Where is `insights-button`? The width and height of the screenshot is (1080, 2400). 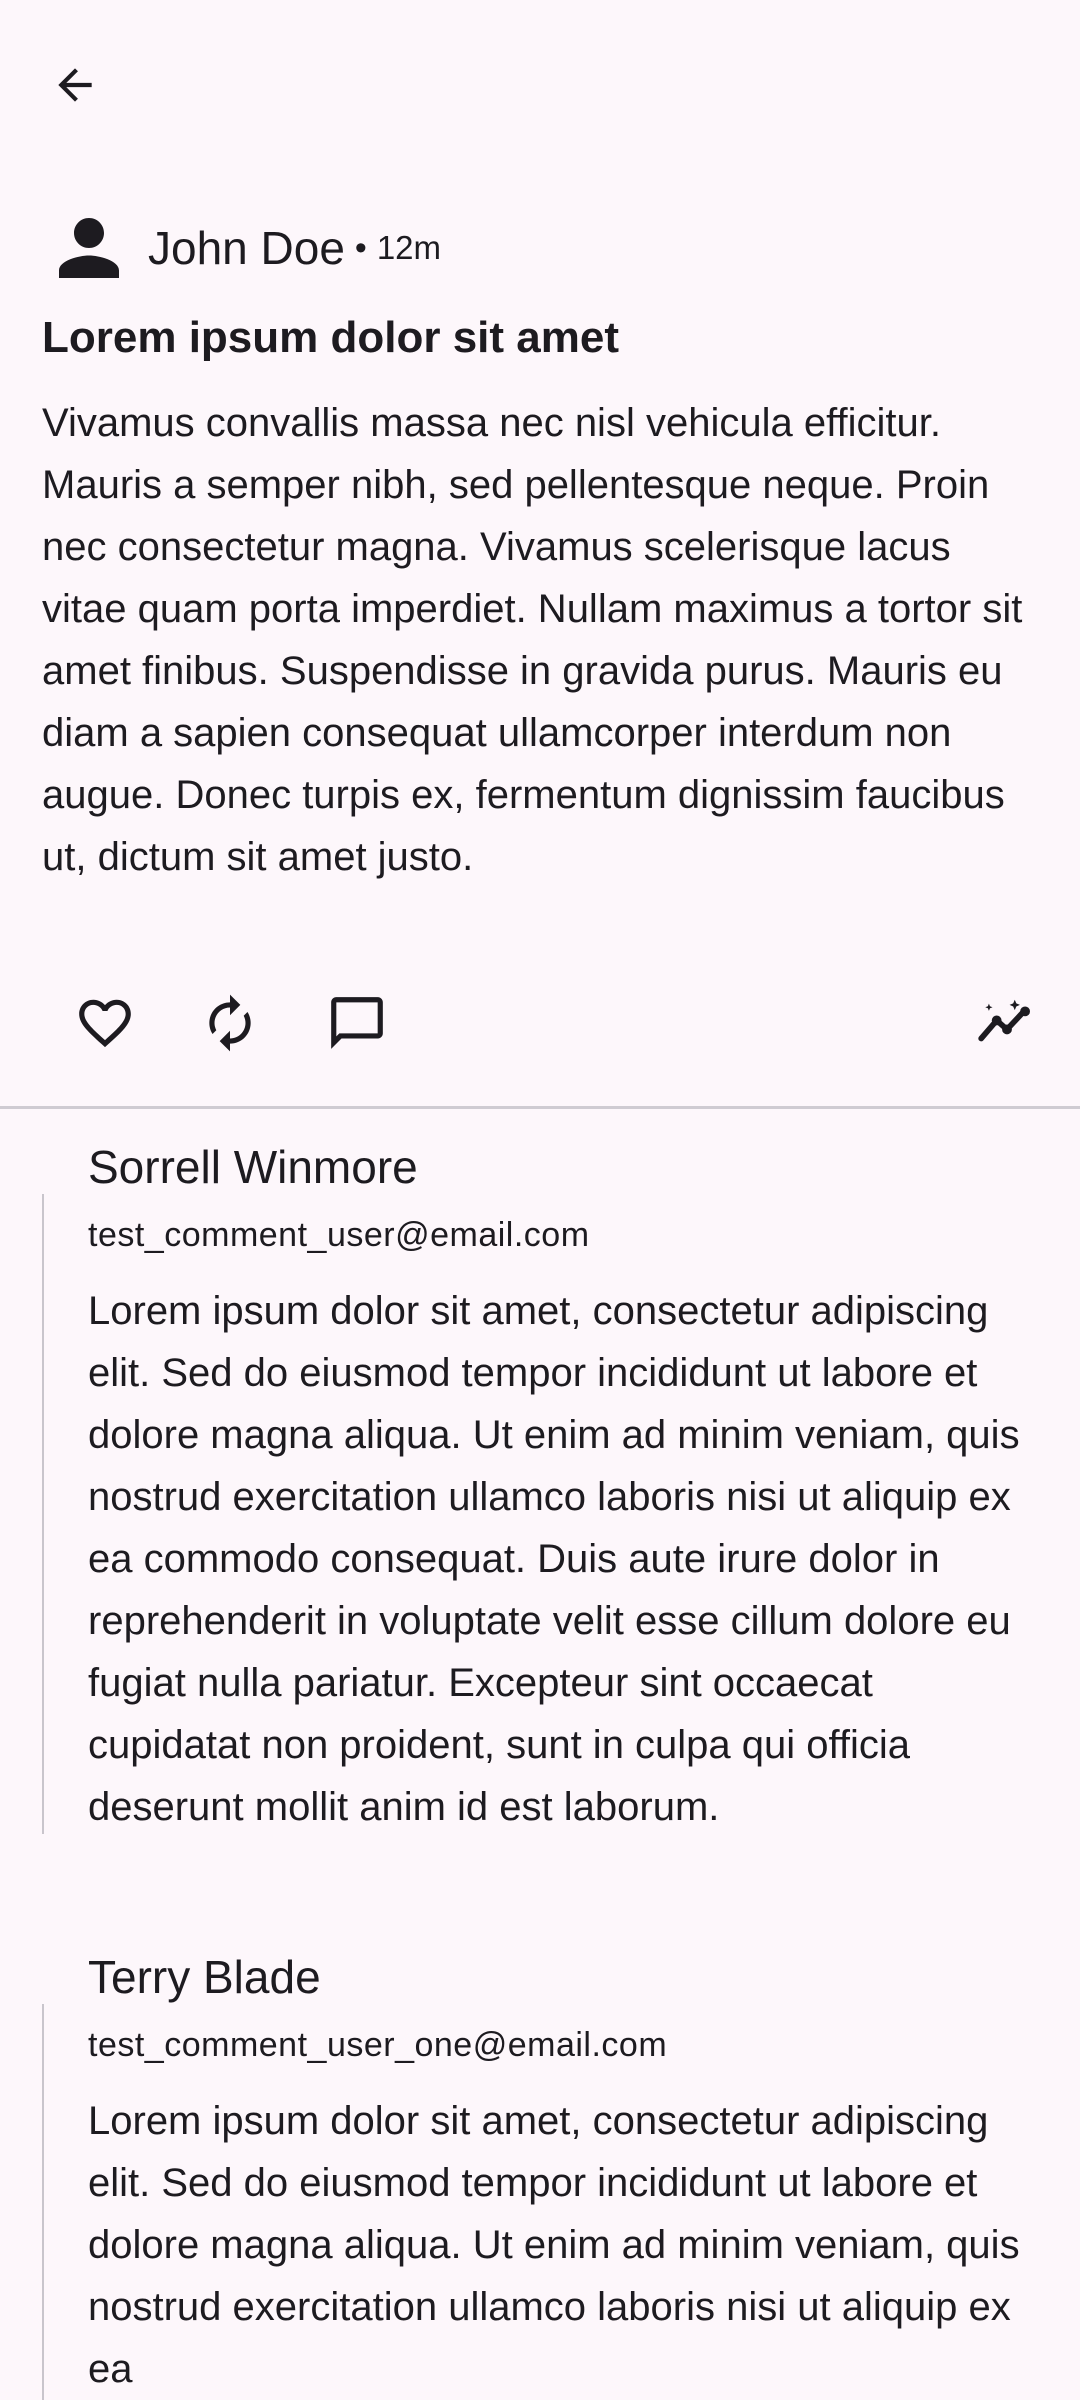
insights-button is located at coordinates (1007, 1023).